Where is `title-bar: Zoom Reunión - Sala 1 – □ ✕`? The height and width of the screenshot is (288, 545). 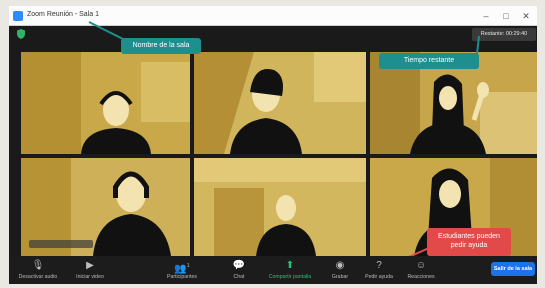 title-bar: Zoom Reunión - Sala 1 – □ ✕ is located at coordinates (273, 16).